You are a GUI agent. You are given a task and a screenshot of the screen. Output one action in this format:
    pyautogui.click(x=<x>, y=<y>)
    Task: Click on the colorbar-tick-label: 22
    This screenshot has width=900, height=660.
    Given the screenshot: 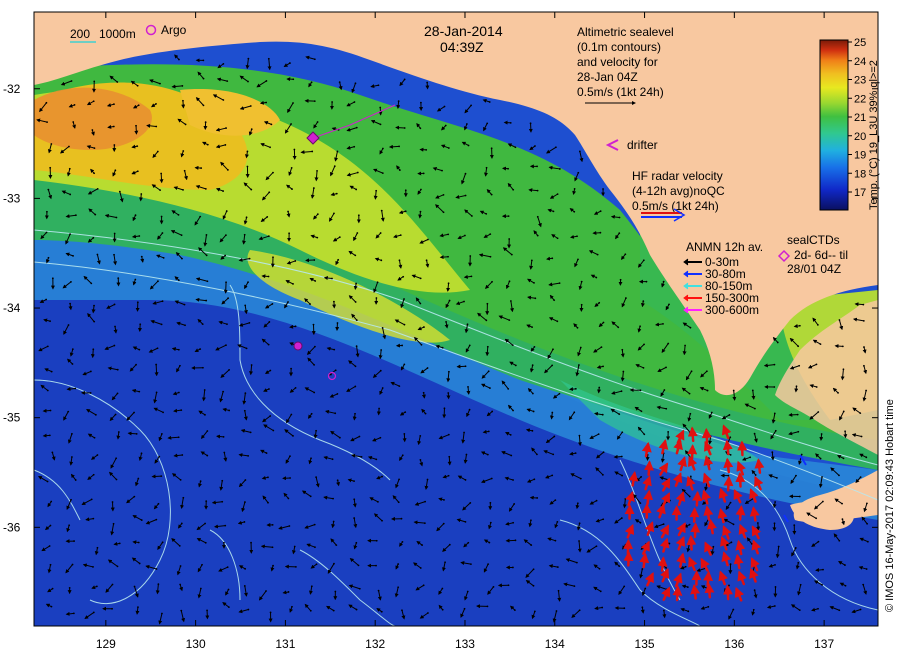 What is the action you would take?
    pyautogui.click(x=860, y=99)
    